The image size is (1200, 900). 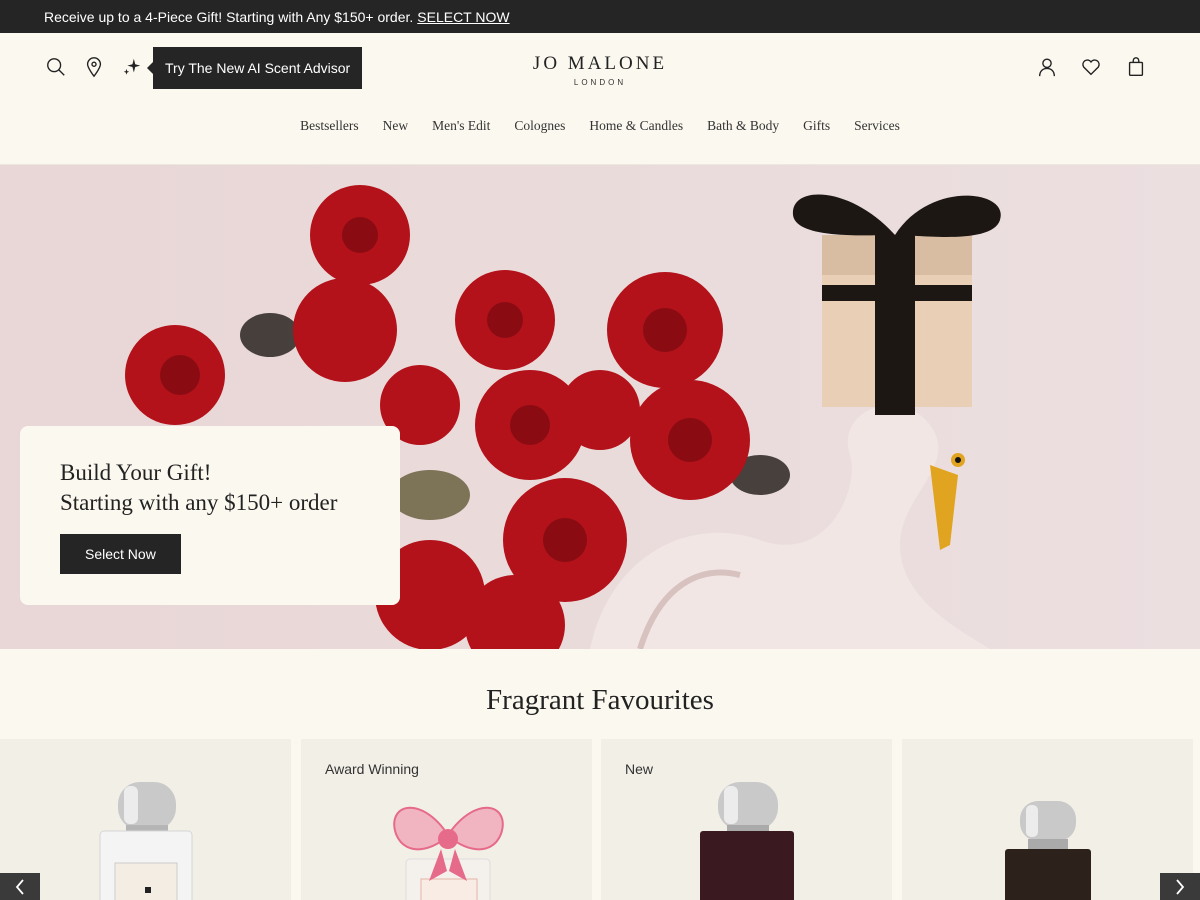 What do you see at coordinates (1136, 67) in the screenshot?
I see `bag-icon` at bounding box center [1136, 67].